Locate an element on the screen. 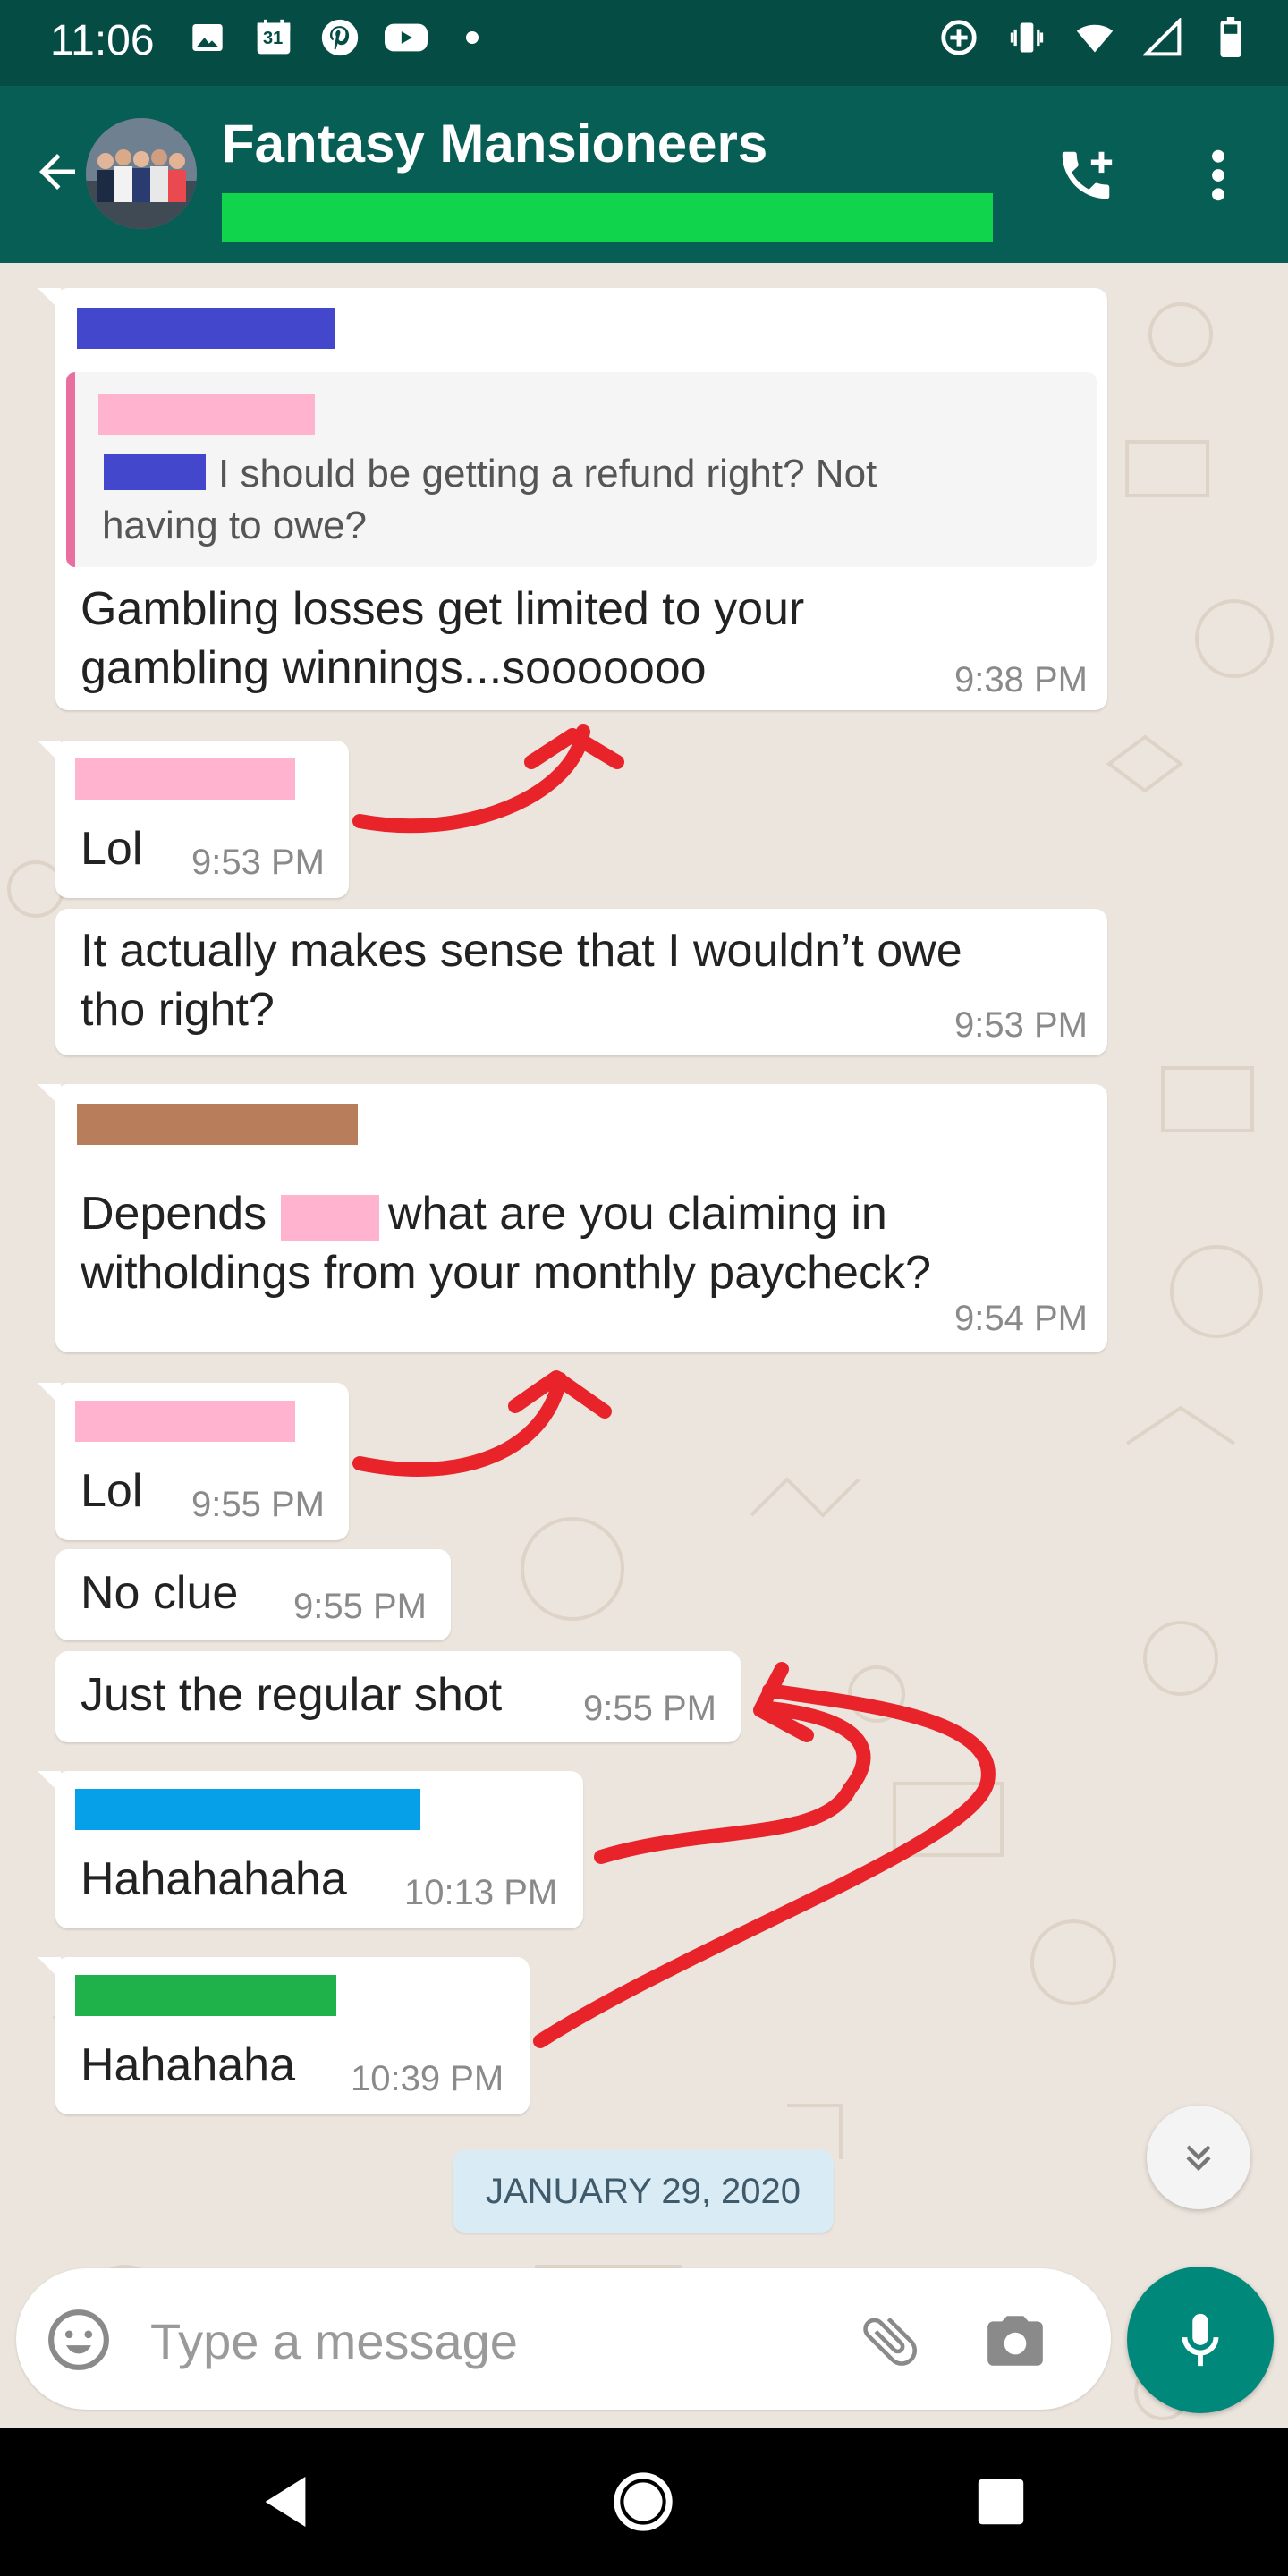 This screenshot has width=1288, height=2576. back-arrow-icon is located at coordinates (57, 171).